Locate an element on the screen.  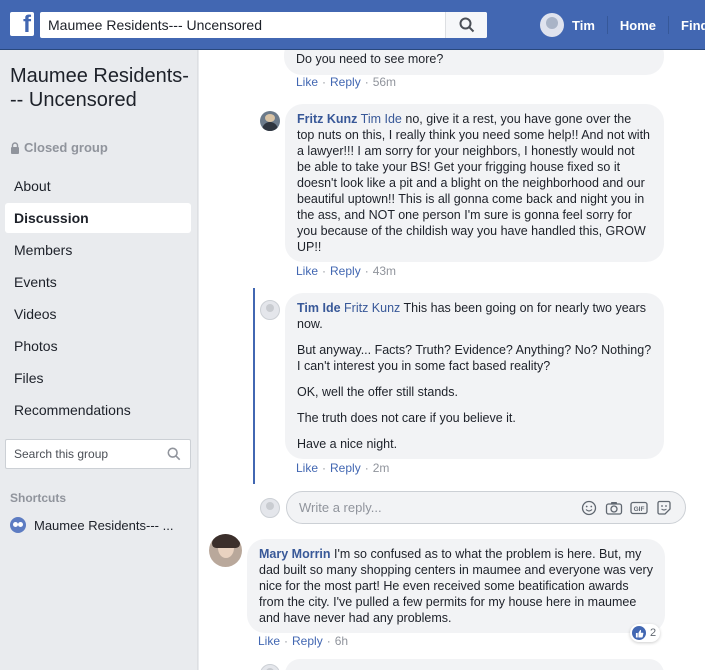
svg-text: GIF is located at coordinates (639, 509).